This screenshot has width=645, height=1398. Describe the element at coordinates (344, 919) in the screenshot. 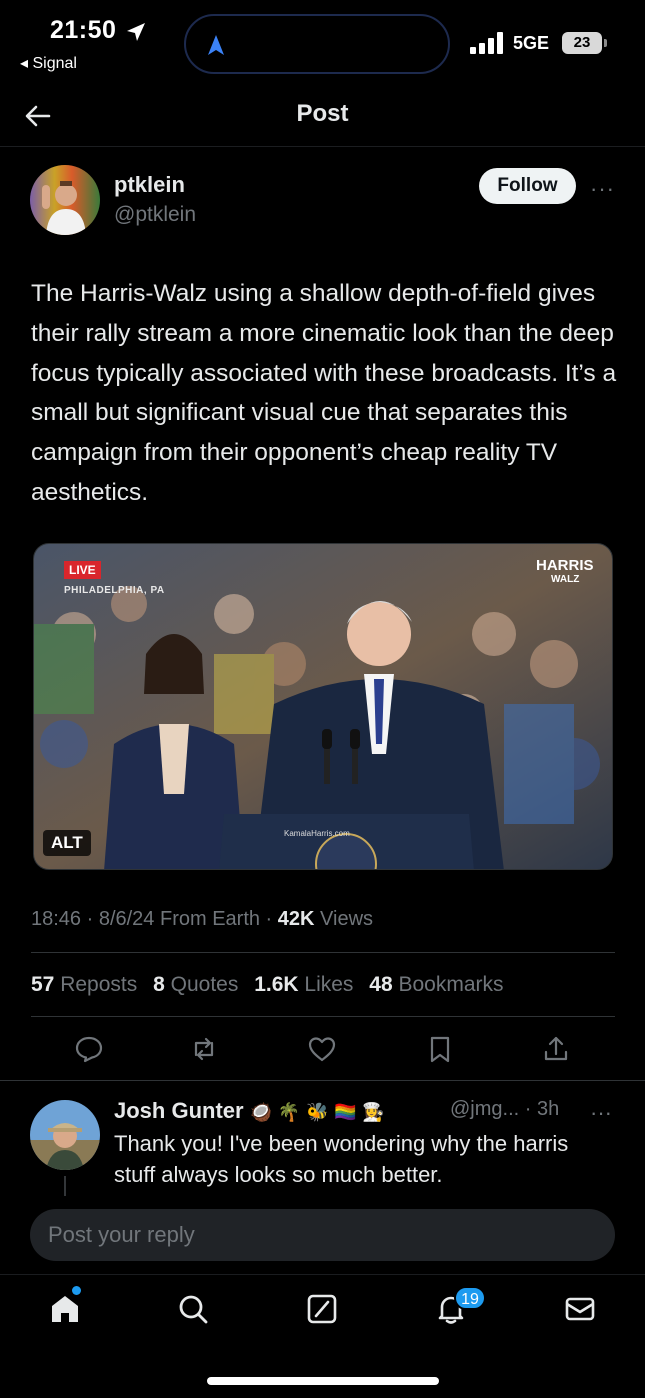

I see `views-label: Views` at that location.